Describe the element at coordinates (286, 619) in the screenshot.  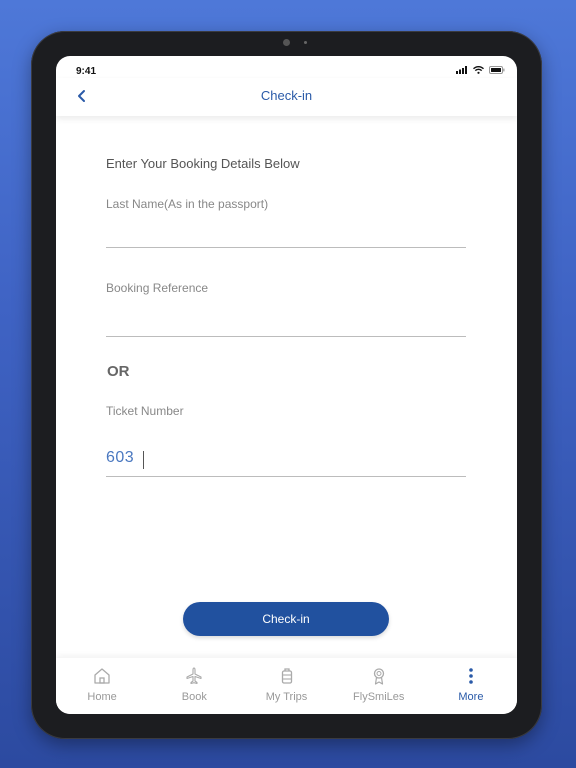
I see `checkin-button: Check-in` at that location.